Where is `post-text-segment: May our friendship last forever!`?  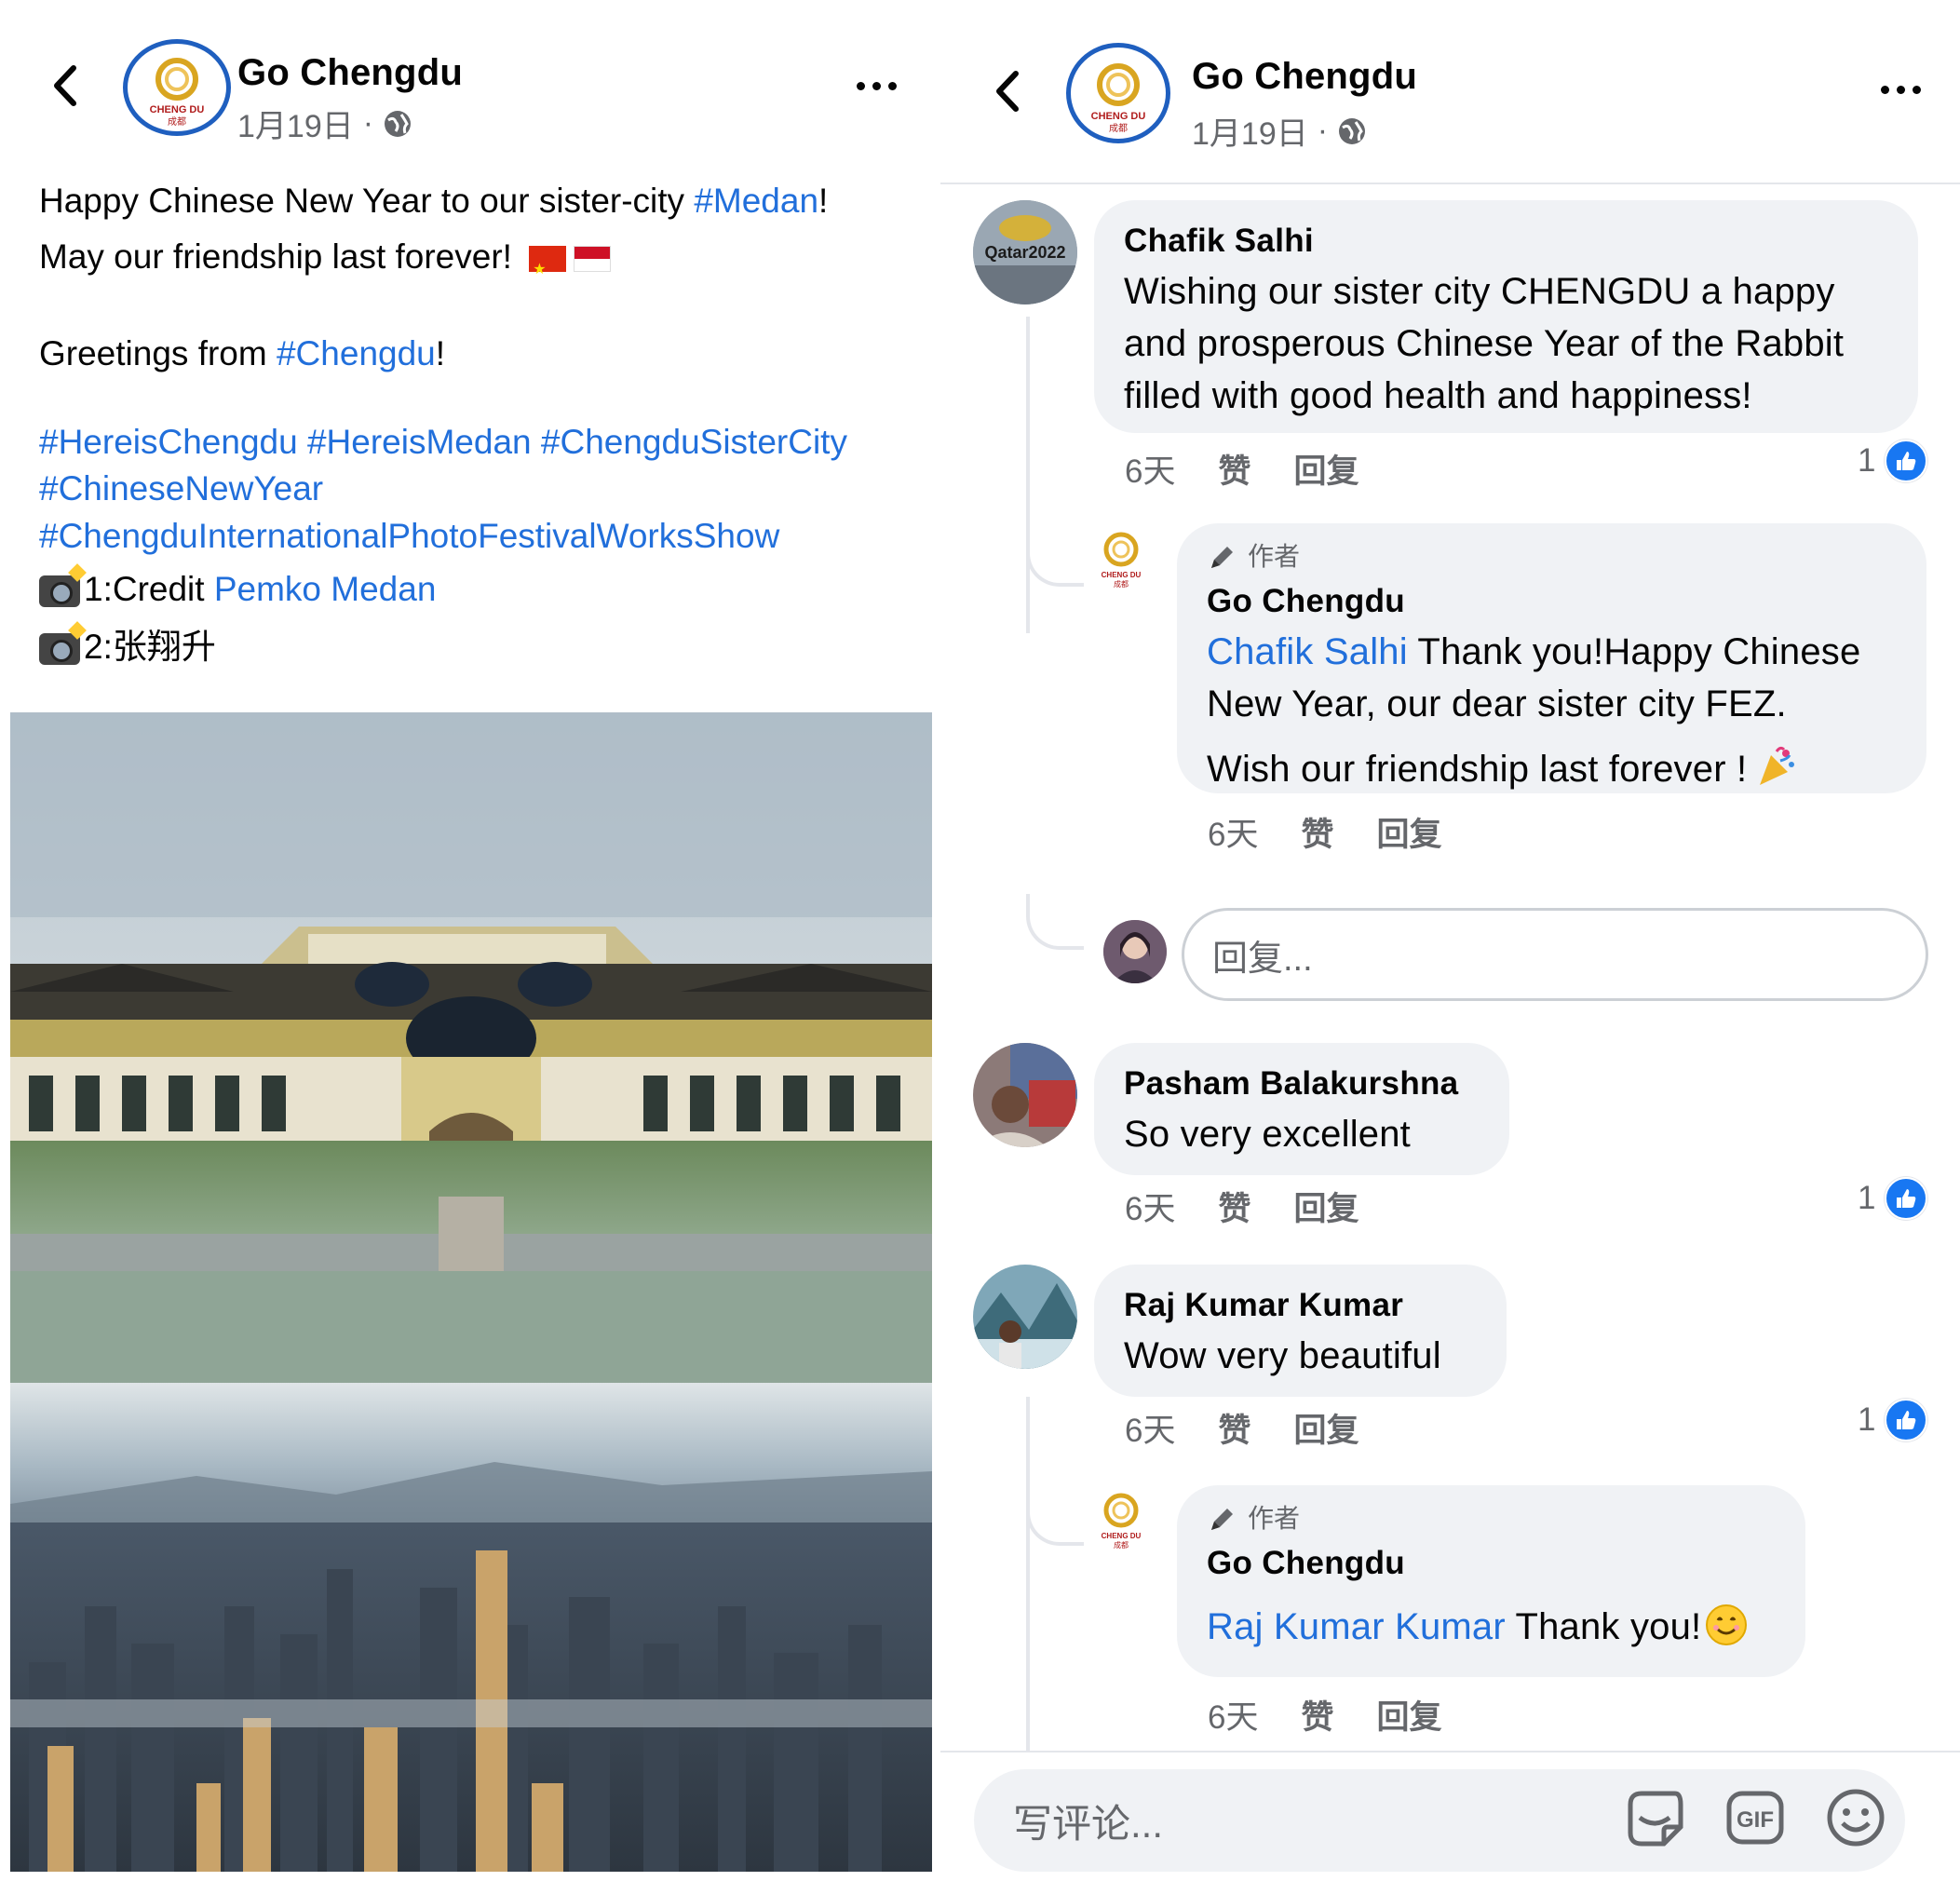 post-text-segment: May our friendship last forever! is located at coordinates (275, 257).